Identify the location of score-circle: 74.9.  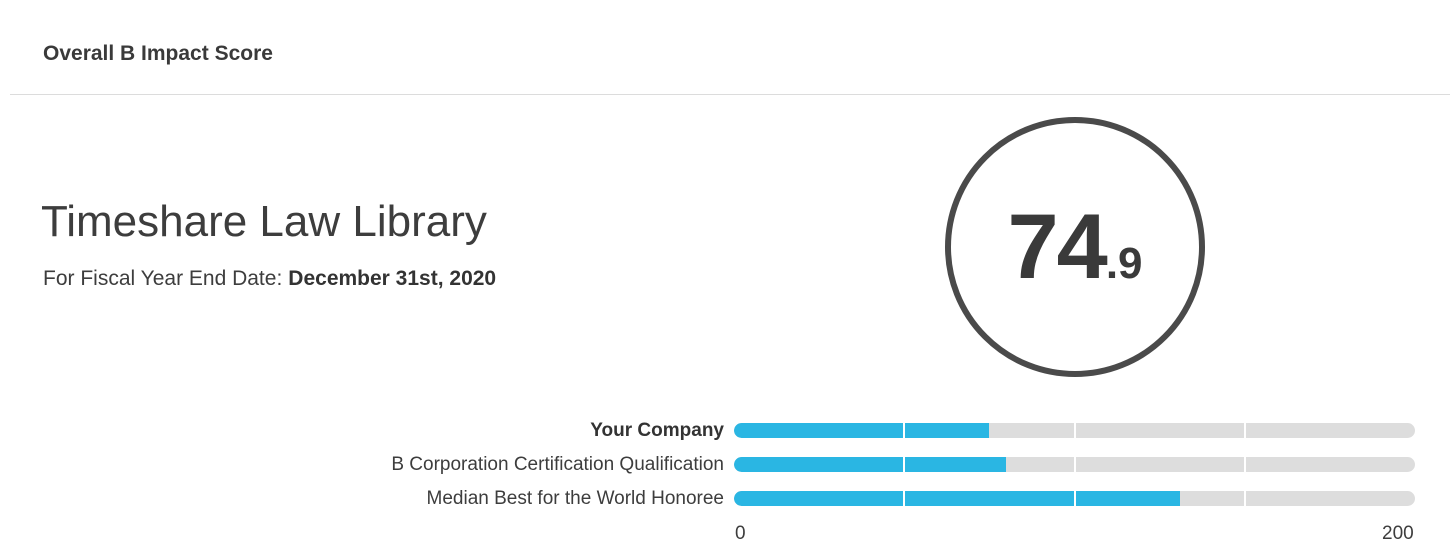
(1075, 247).